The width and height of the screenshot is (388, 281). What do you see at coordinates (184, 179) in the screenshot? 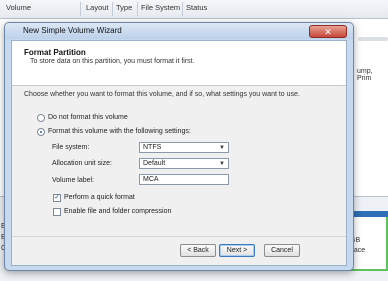
I see `volume-label-input: MCA` at bounding box center [184, 179].